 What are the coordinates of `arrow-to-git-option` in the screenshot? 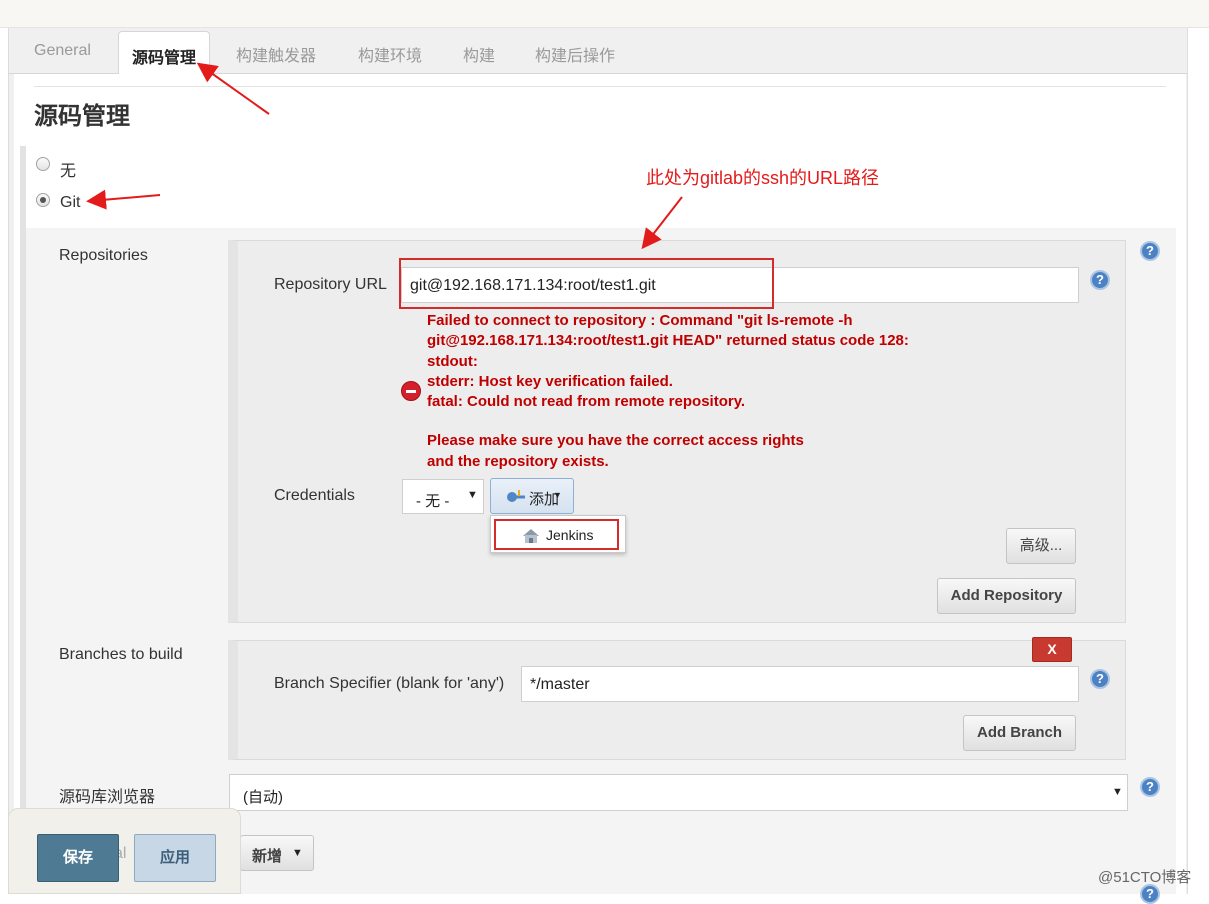 It's located at (123, 199).